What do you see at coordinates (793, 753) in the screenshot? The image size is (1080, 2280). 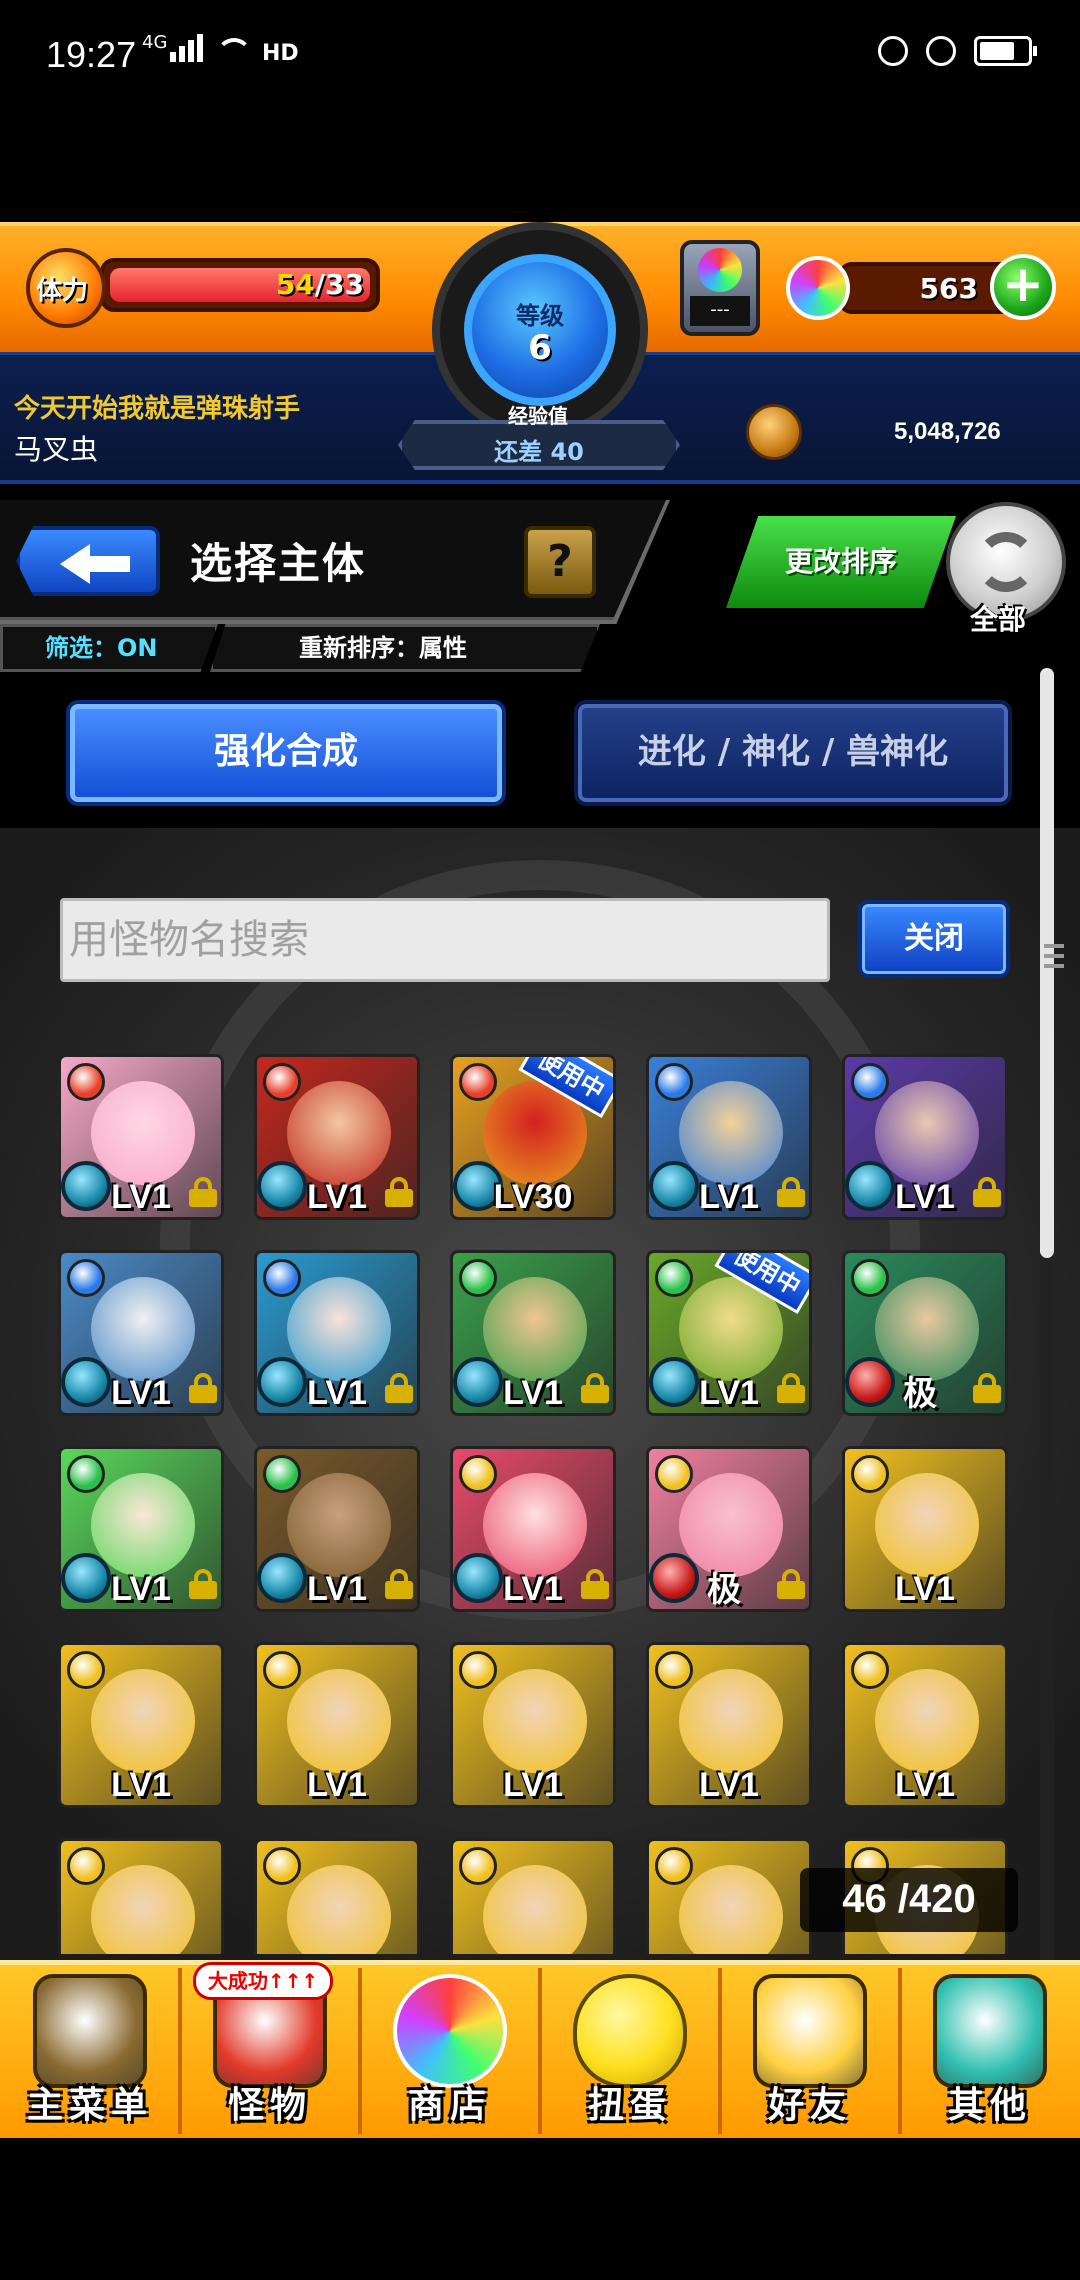 I see `tab-evolve: 进化 / 神化 / 兽神化` at bounding box center [793, 753].